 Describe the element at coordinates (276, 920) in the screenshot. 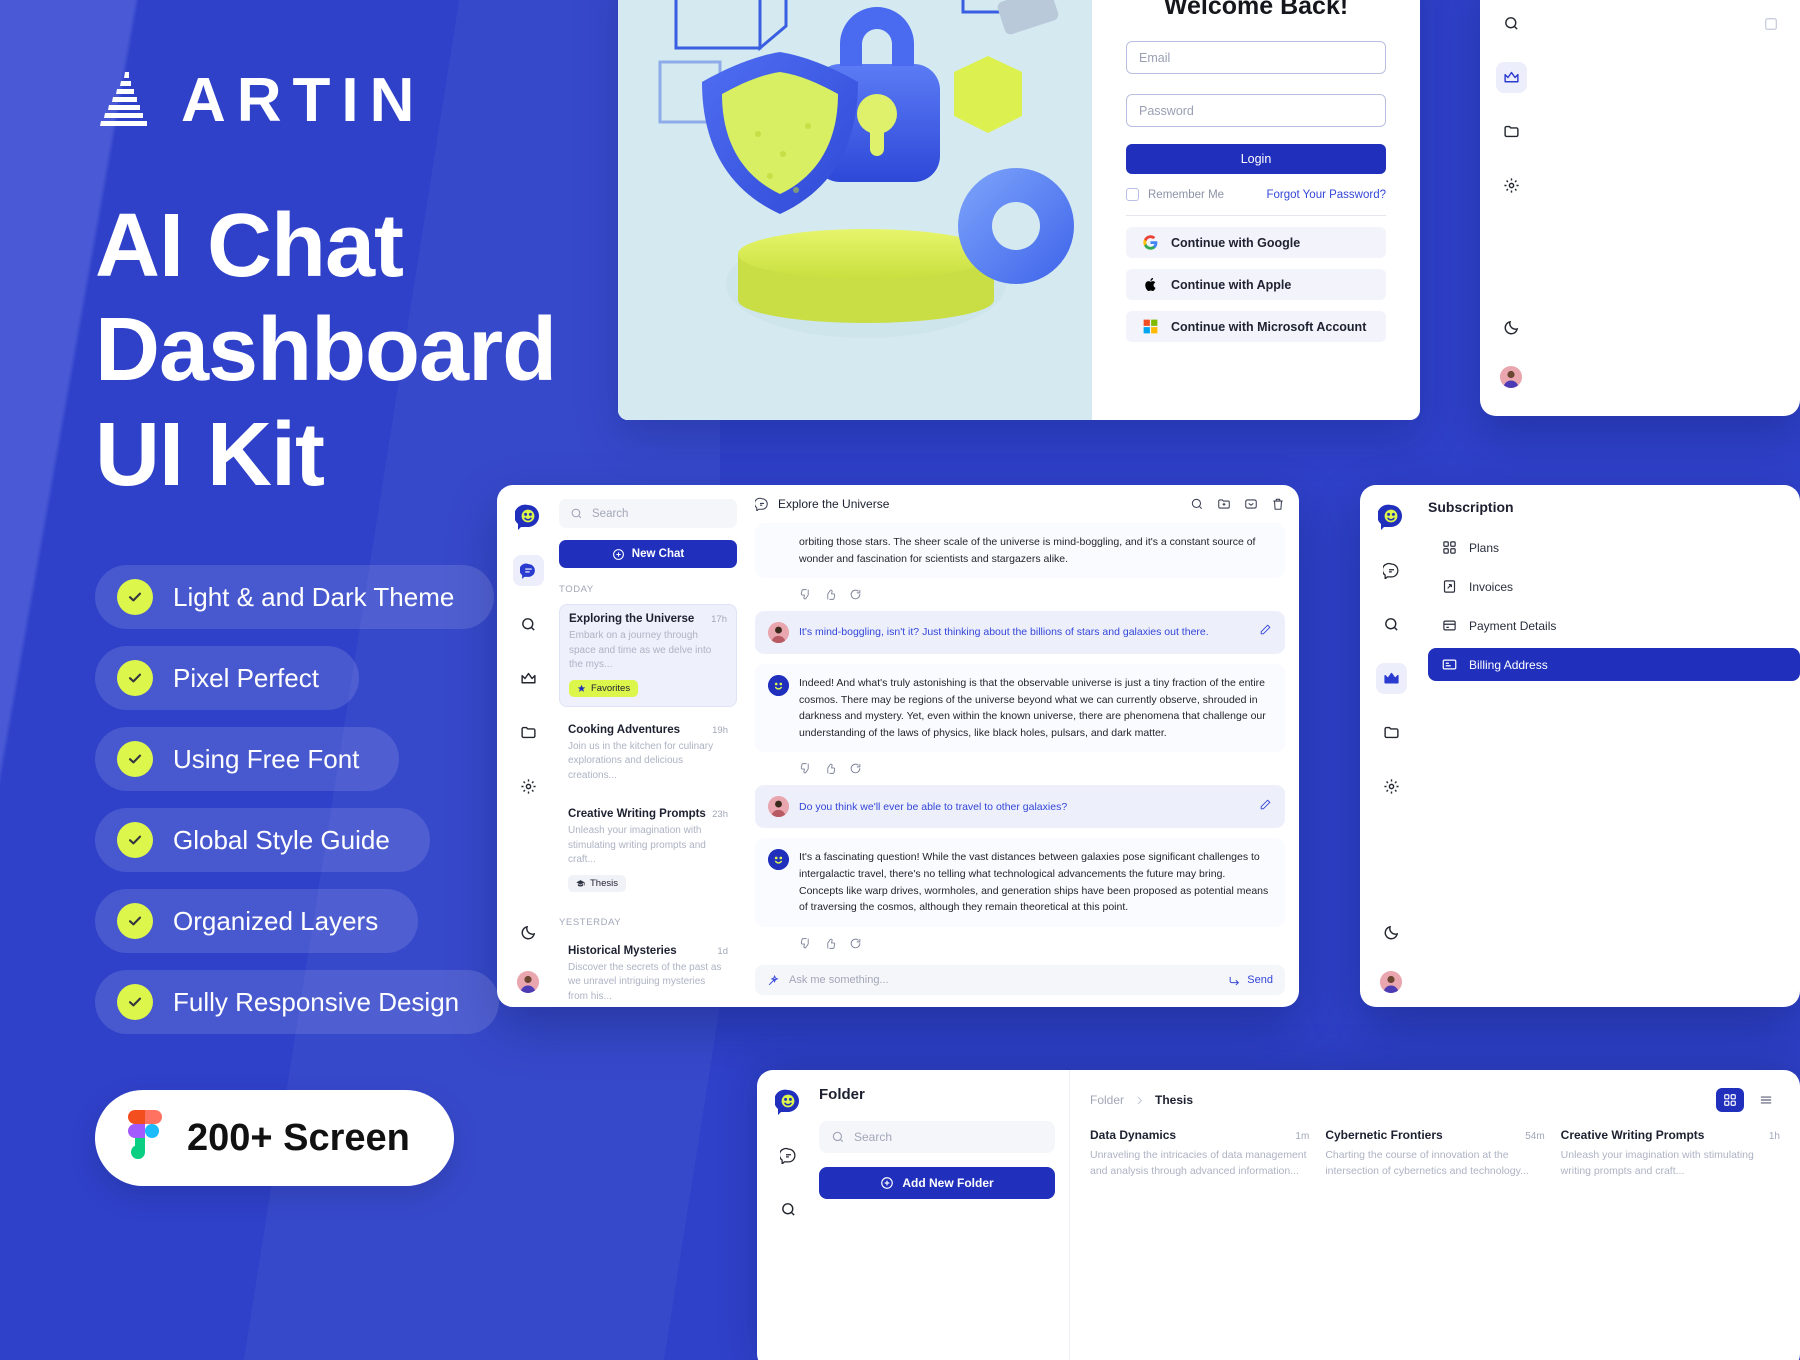

I see `feature-label: Organized Layers` at that location.